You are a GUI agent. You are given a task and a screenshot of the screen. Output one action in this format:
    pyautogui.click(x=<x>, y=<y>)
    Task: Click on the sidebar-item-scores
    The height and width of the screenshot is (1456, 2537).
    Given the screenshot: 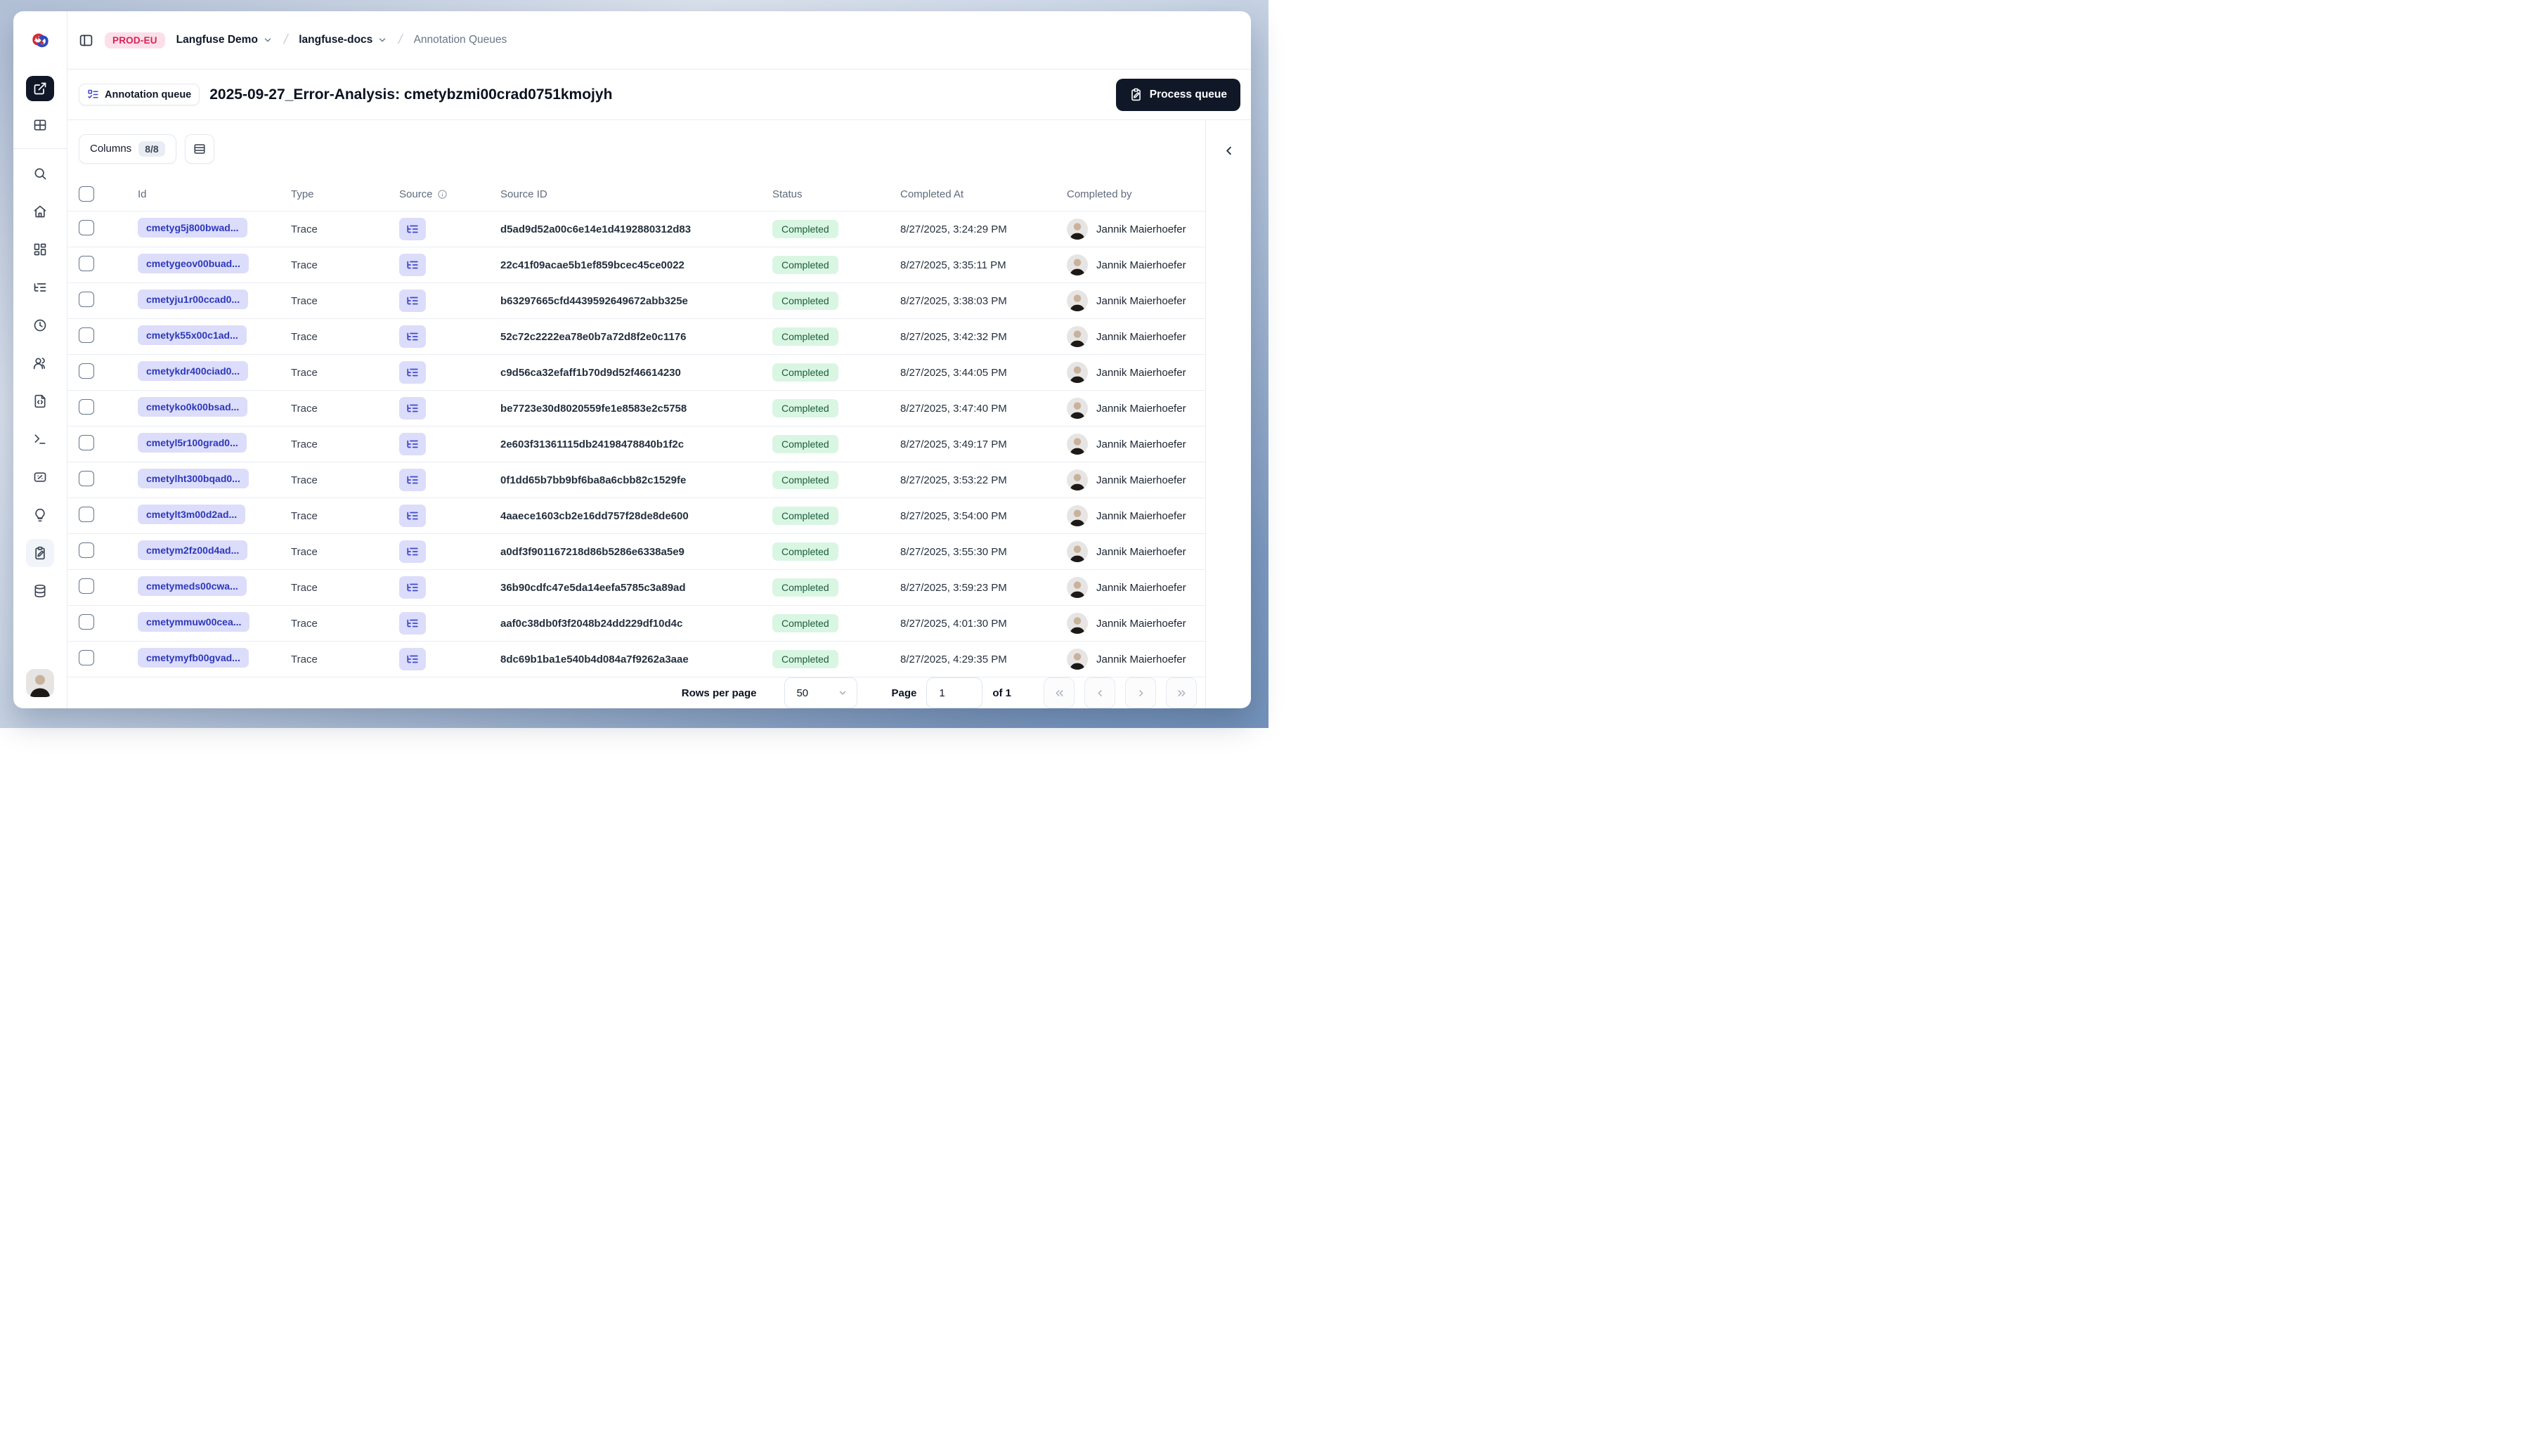 What is the action you would take?
    pyautogui.click(x=40, y=477)
    